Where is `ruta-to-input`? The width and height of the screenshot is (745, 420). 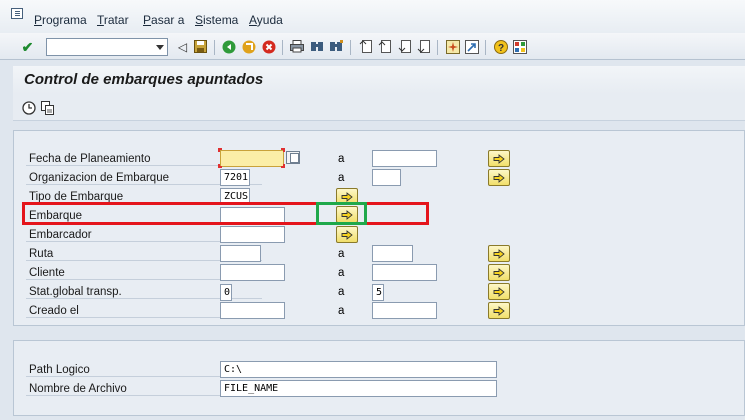
ruta-to-input is located at coordinates (392, 253).